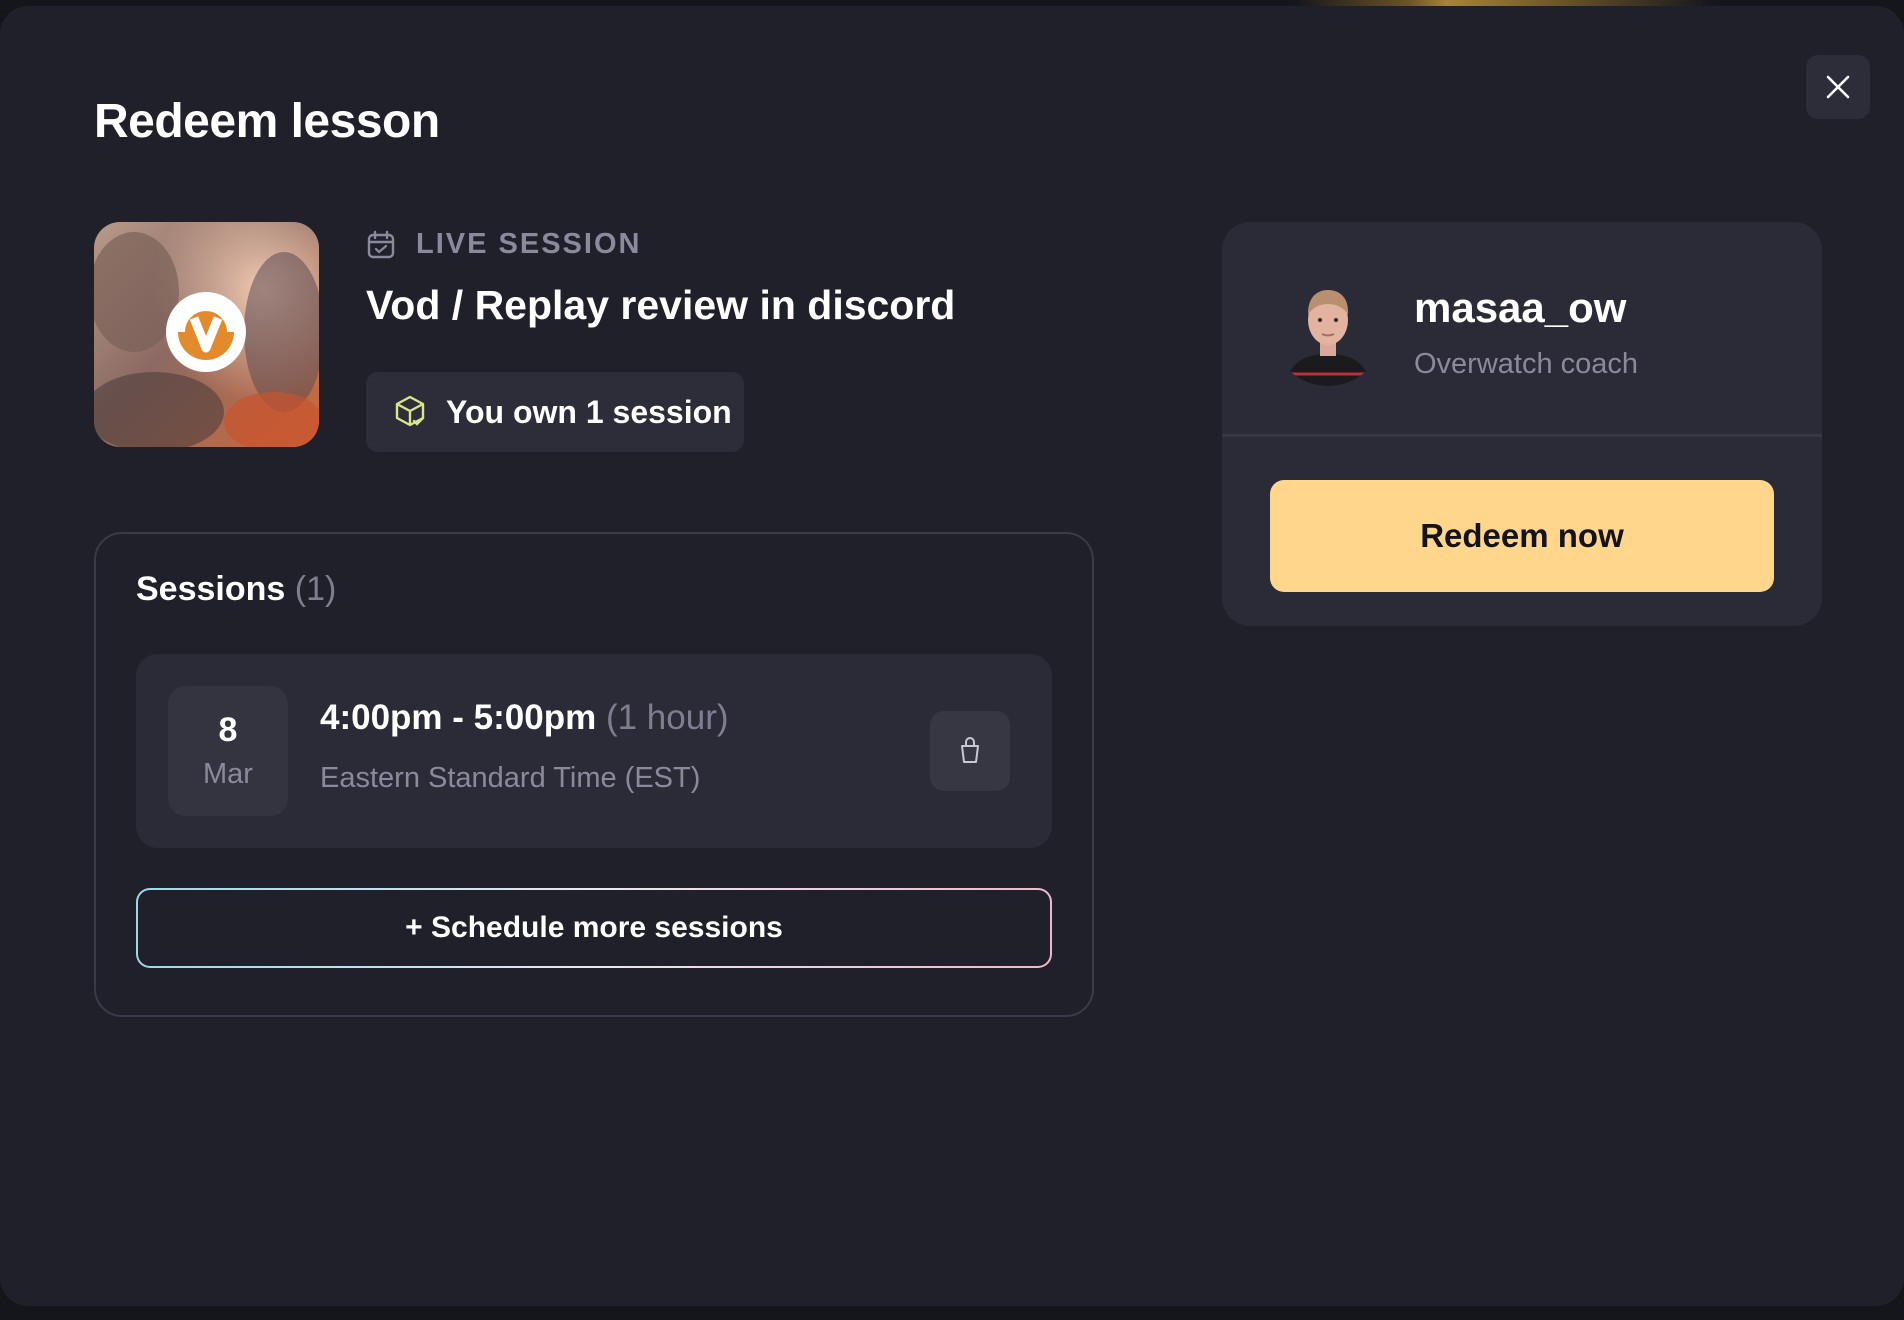  What do you see at coordinates (661, 305) in the screenshot?
I see `lesson-name: Vod / Replay review in discord` at bounding box center [661, 305].